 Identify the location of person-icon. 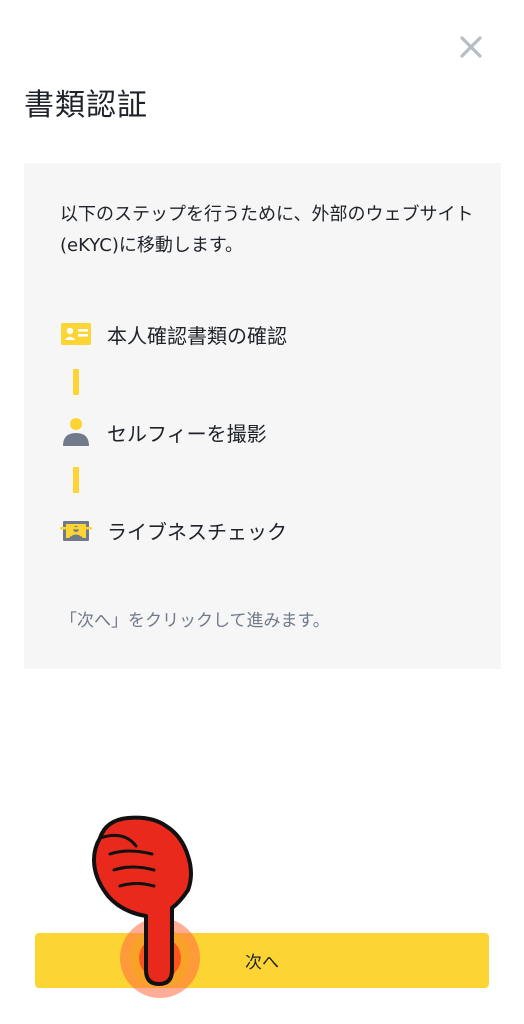
(76, 432).